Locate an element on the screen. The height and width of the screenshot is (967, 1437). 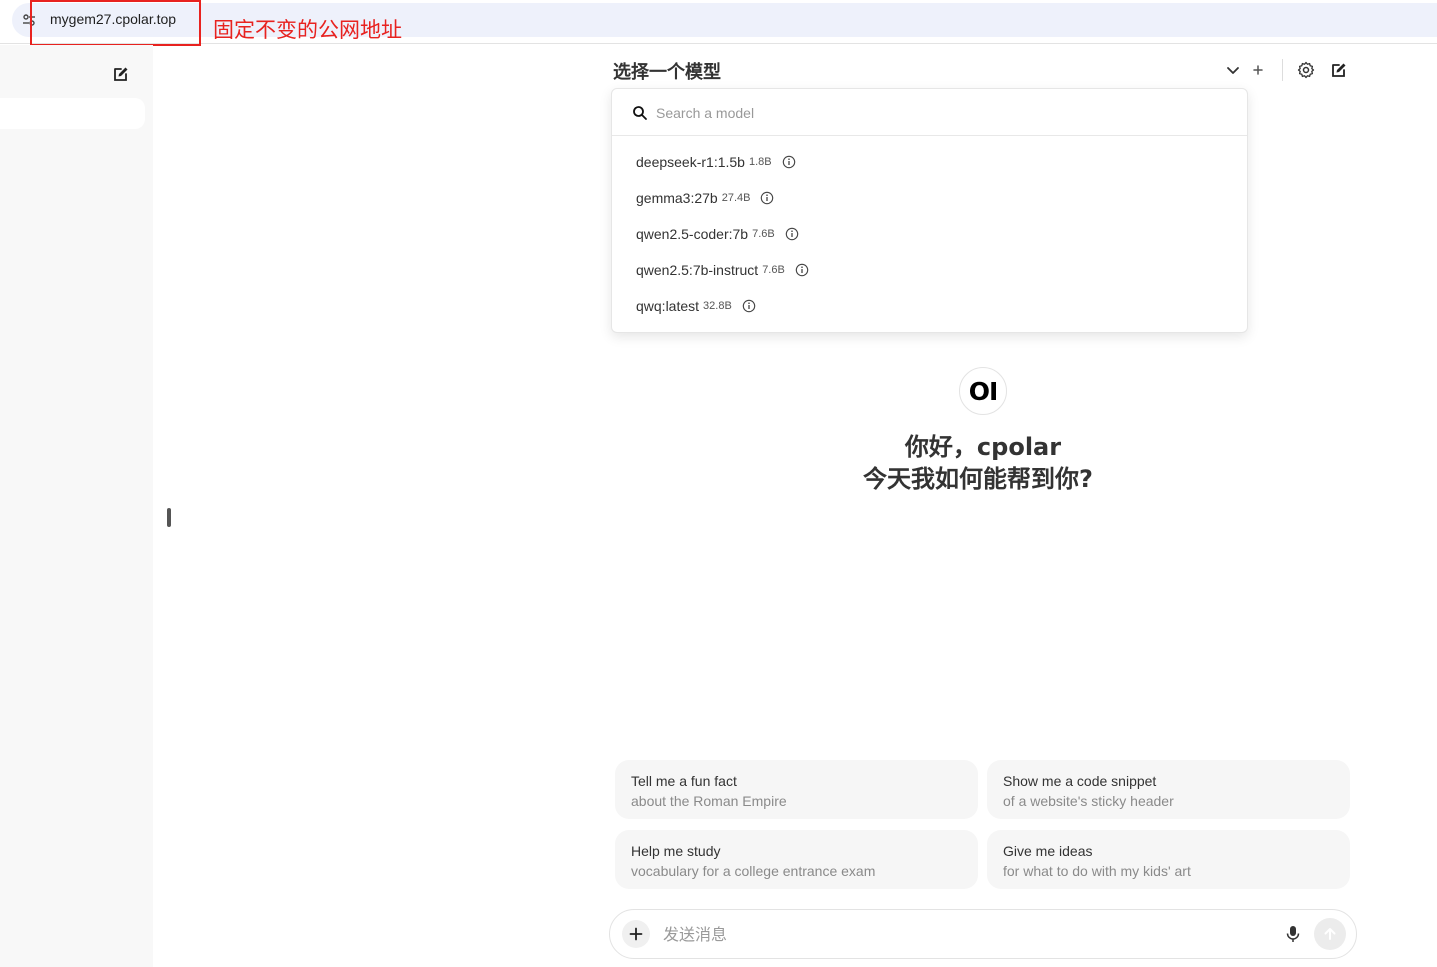
model-name: qwen2.5-coder:7b is located at coordinates (692, 234).